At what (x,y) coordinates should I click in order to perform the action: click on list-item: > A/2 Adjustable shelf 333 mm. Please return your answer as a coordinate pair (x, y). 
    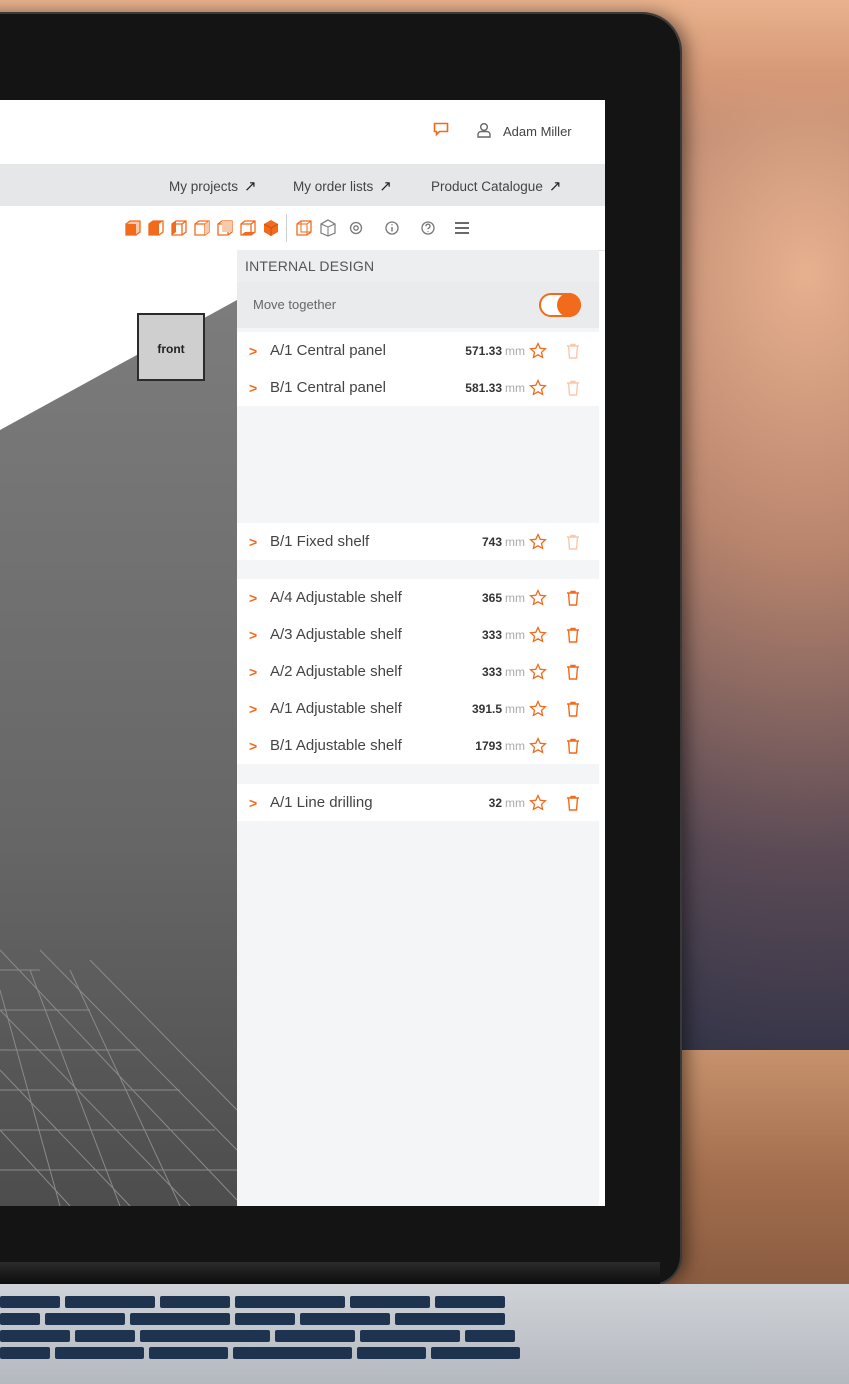
    Looking at the image, I should click on (418, 671).